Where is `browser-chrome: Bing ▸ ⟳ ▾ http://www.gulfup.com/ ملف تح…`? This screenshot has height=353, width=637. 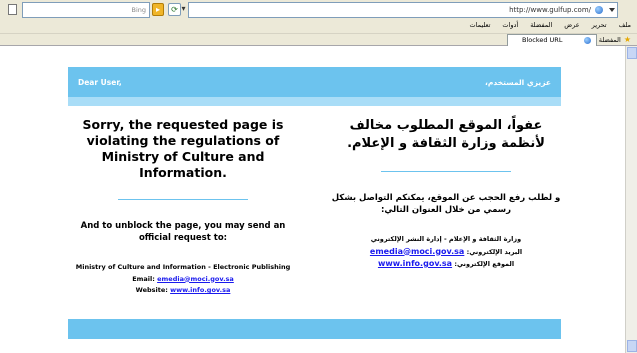 browser-chrome: Bing ▸ ⟳ ▾ http://www.gulfup.com/ ملف تح… is located at coordinates (318, 23).